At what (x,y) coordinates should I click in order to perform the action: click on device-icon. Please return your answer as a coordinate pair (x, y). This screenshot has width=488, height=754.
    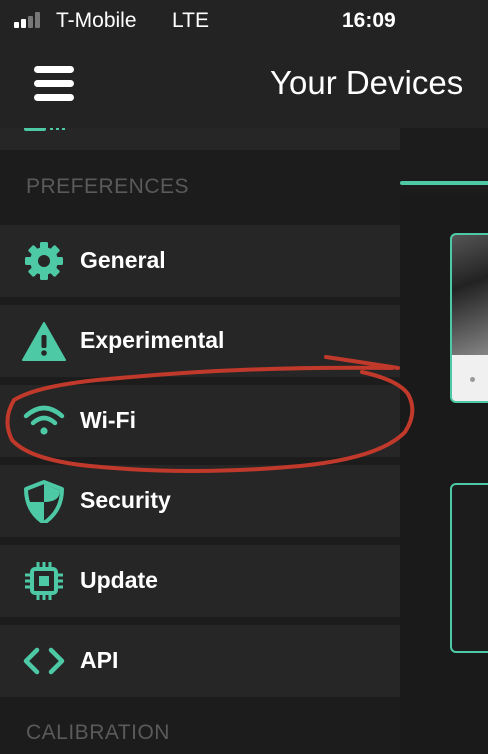
    Looking at the image, I should click on (44, 129).